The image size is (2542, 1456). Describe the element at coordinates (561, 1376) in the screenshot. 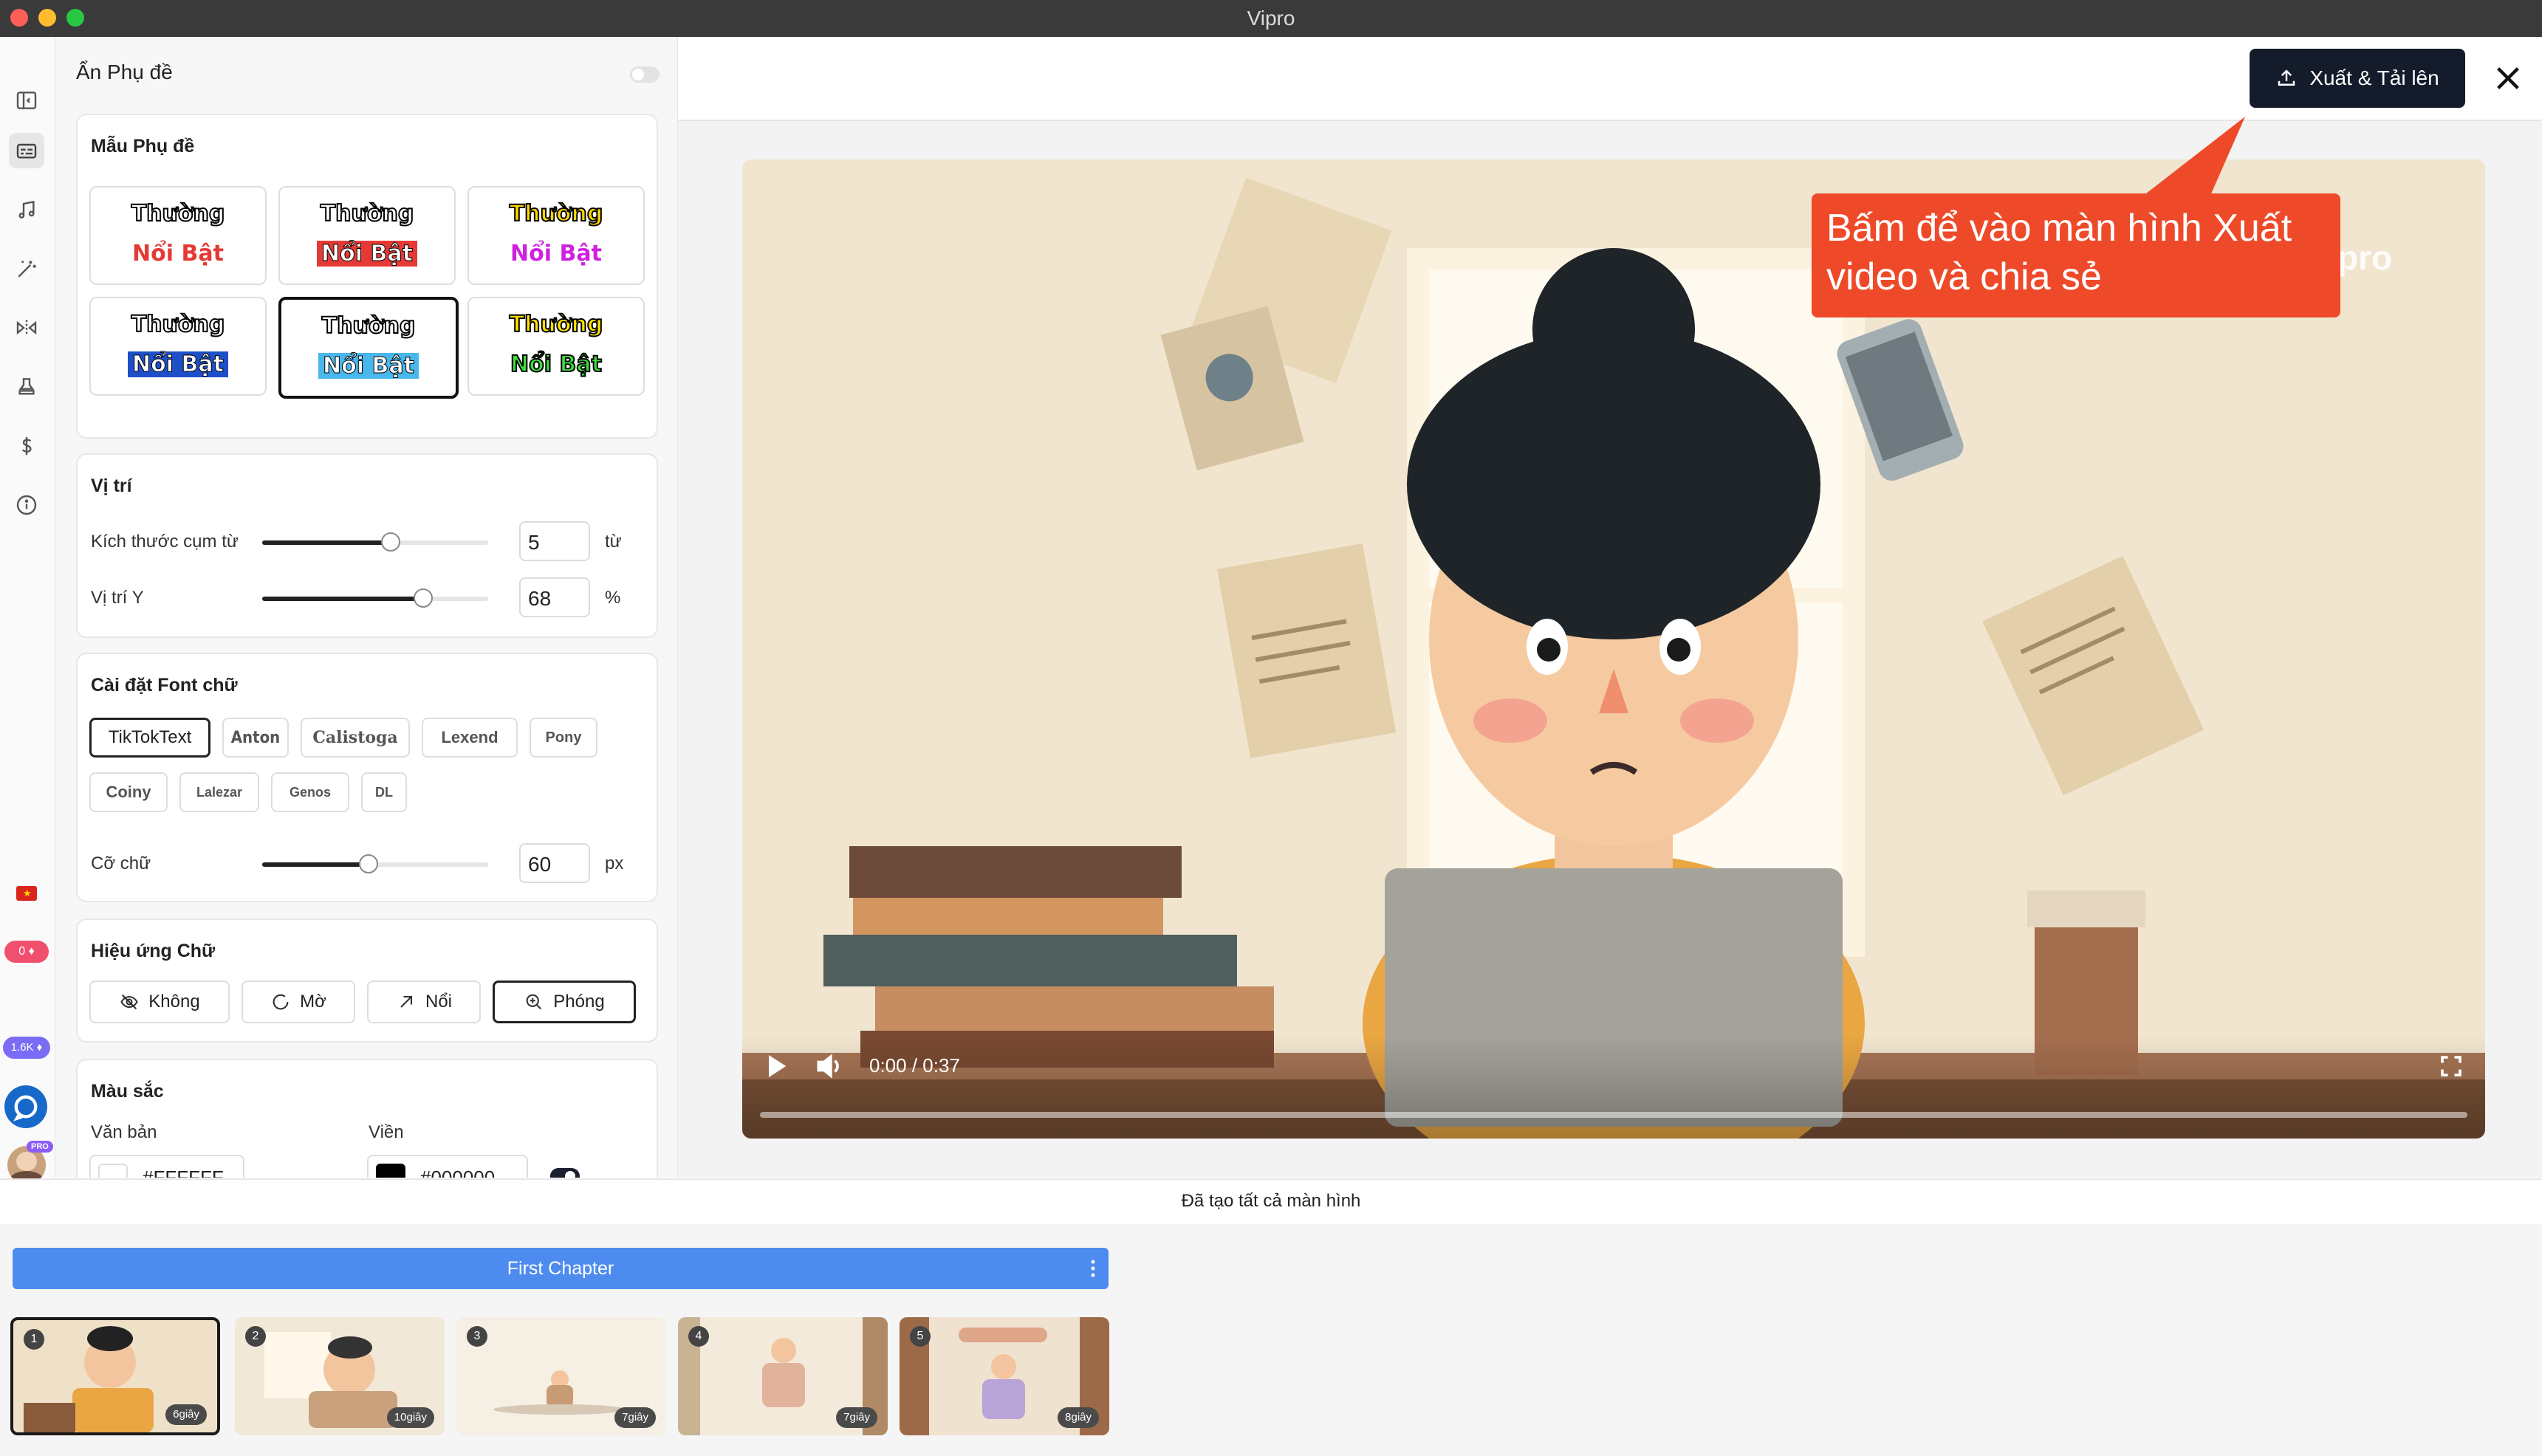

I see `scene-thumbnail: 3 7giây` at that location.